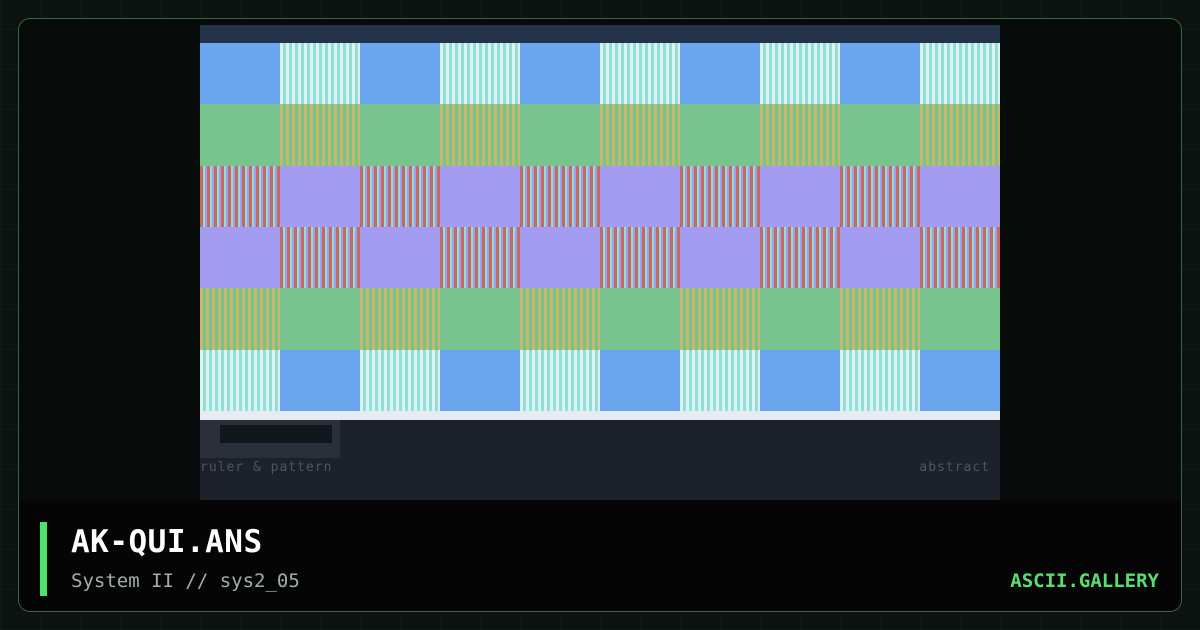  I want to click on artwork-footer-area: ruler & pattern abstract, so click(600, 460).